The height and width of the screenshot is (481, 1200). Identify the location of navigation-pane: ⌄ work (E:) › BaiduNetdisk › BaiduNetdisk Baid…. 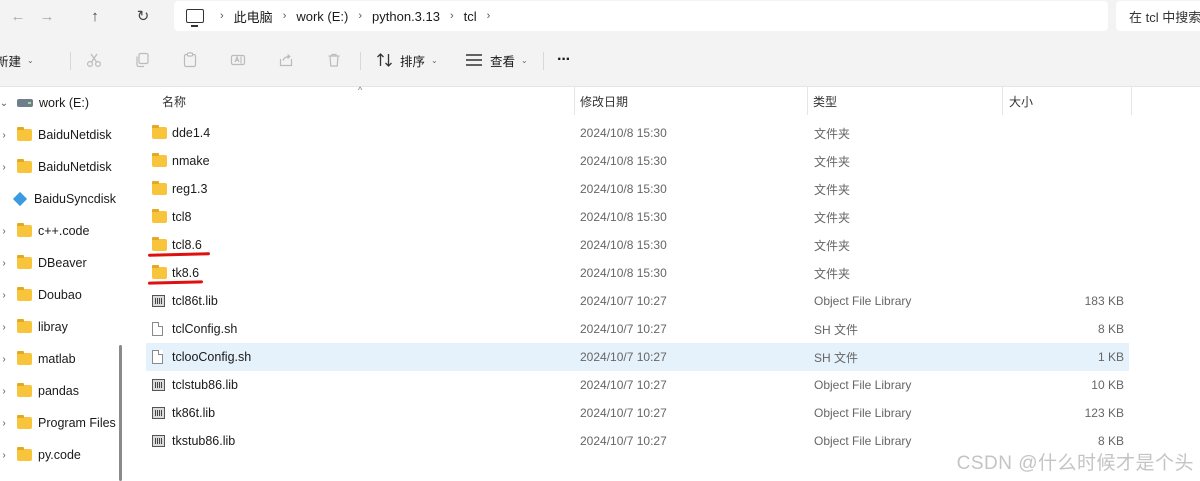
(64, 284).